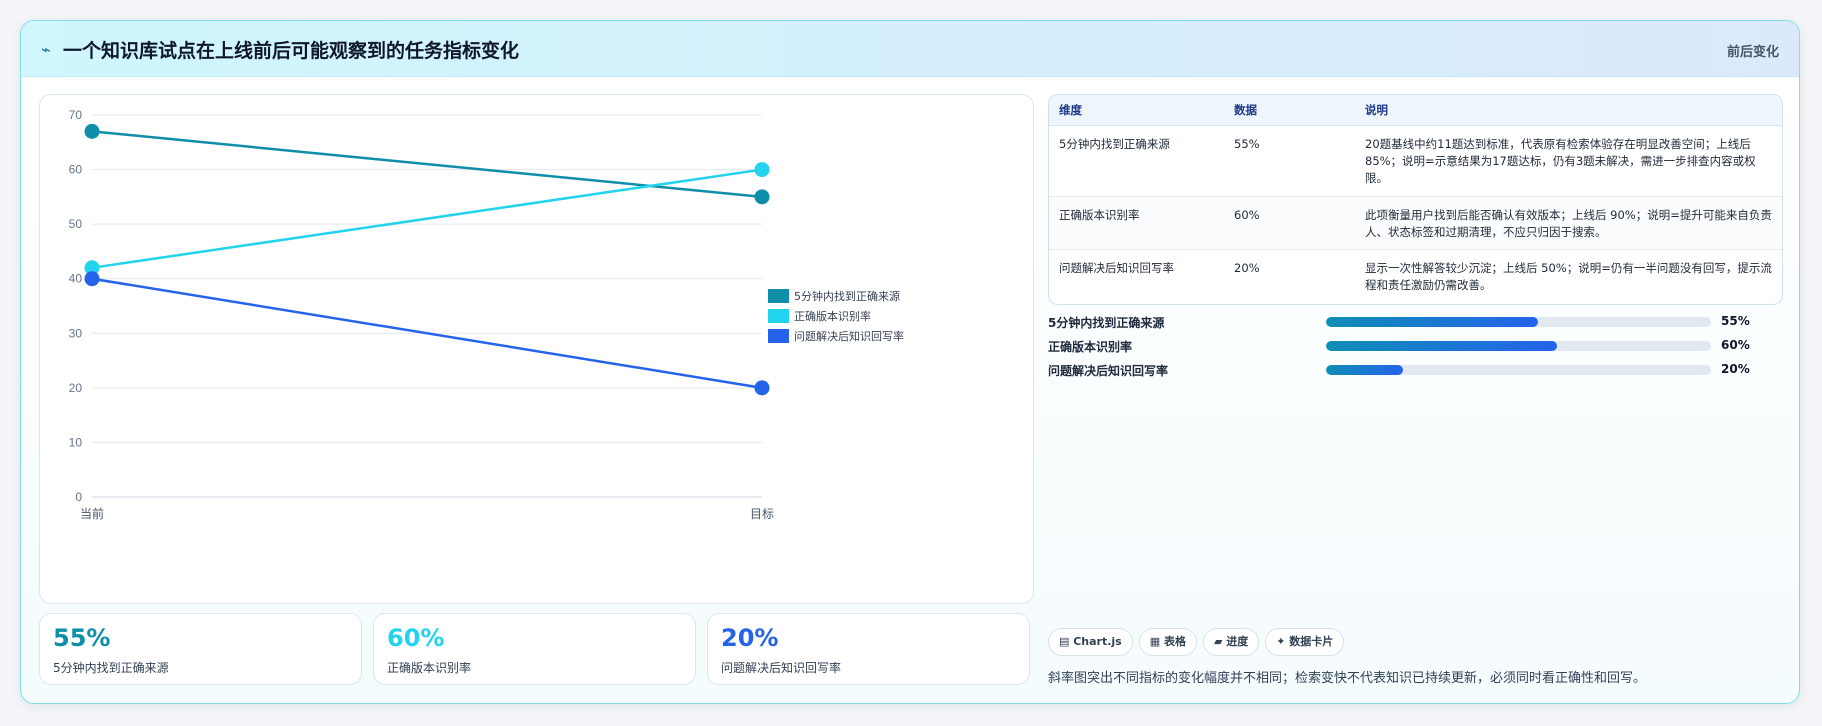  What do you see at coordinates (76, 115) in the screenshot?
I see `y-tick-label: 70` at bounding box center [76, 115].